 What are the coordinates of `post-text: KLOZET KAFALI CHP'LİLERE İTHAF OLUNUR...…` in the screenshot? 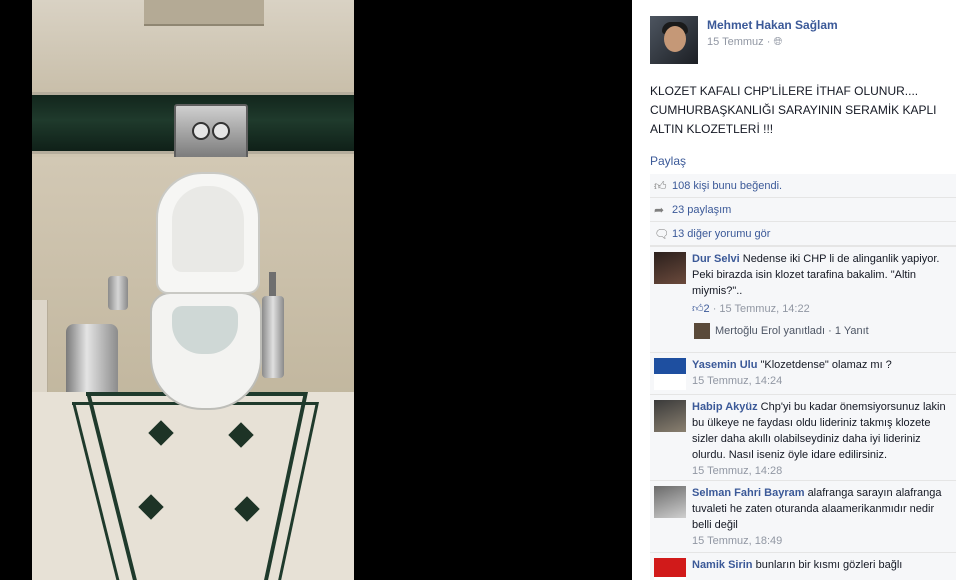 It's located at (793, 110).